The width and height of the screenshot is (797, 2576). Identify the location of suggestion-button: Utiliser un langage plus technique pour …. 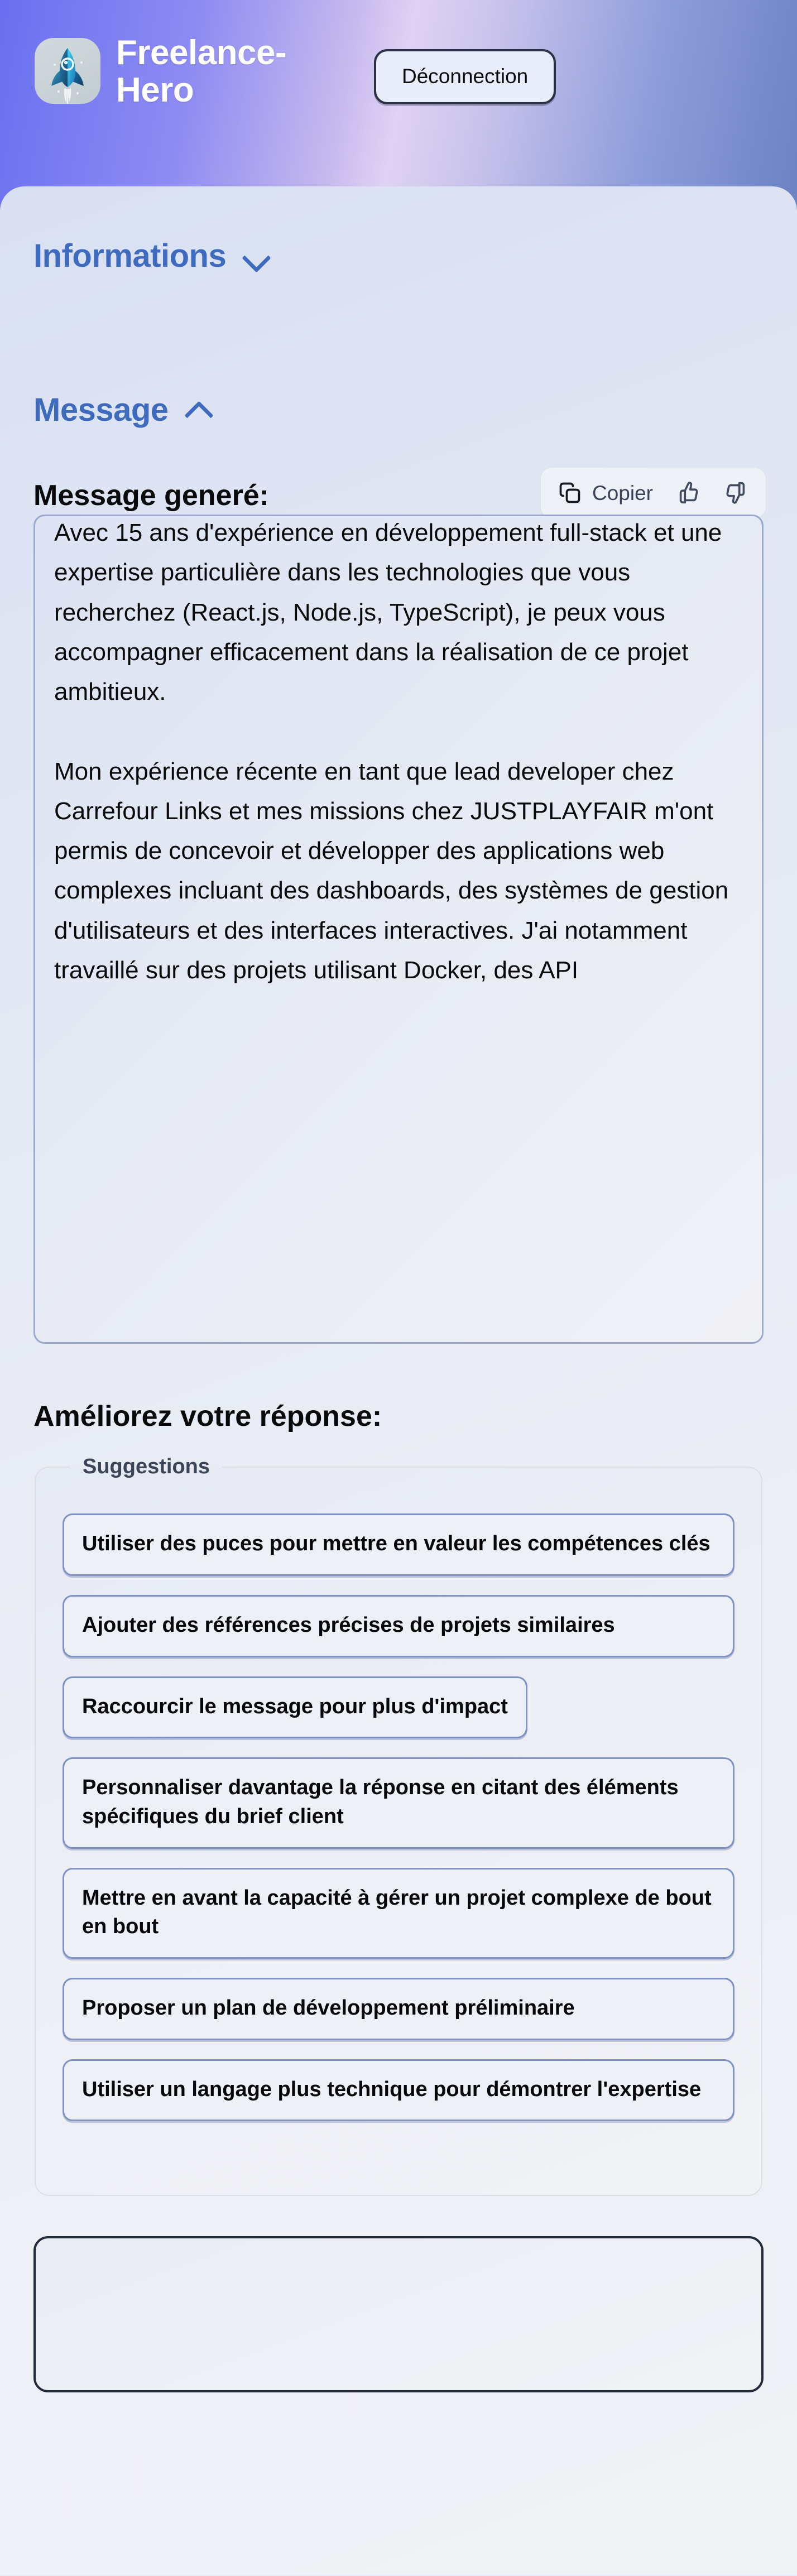
(398, 2090).